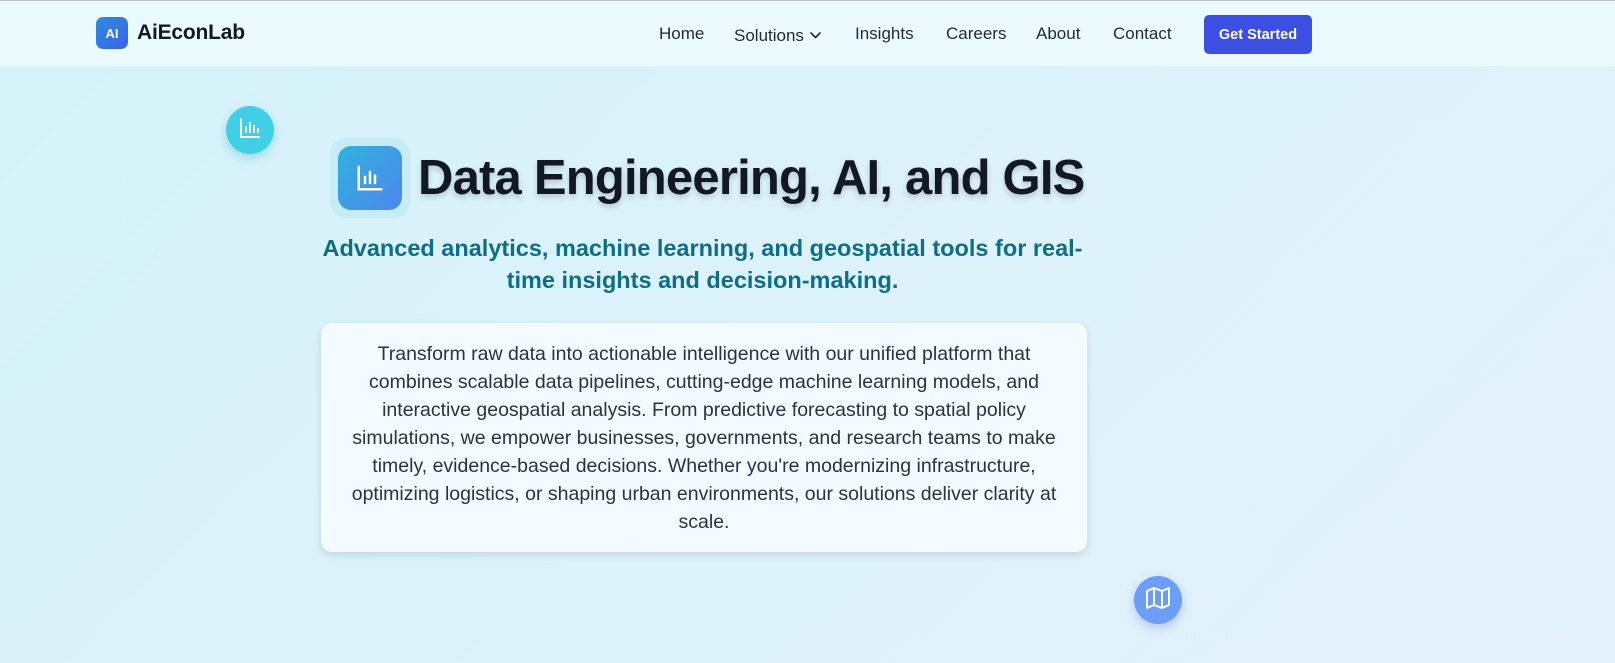 This screenshot has height=663, width=1615. Describe the element at coordinates (884, 34) in the screenshot. I see `nav-insights: Insights` at that location.